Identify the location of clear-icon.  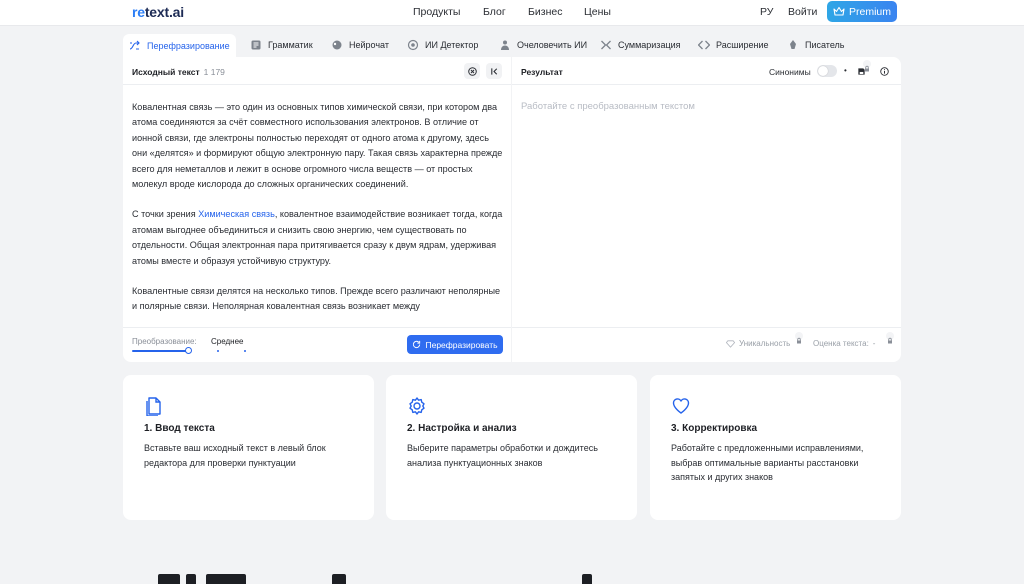
(472, 71).